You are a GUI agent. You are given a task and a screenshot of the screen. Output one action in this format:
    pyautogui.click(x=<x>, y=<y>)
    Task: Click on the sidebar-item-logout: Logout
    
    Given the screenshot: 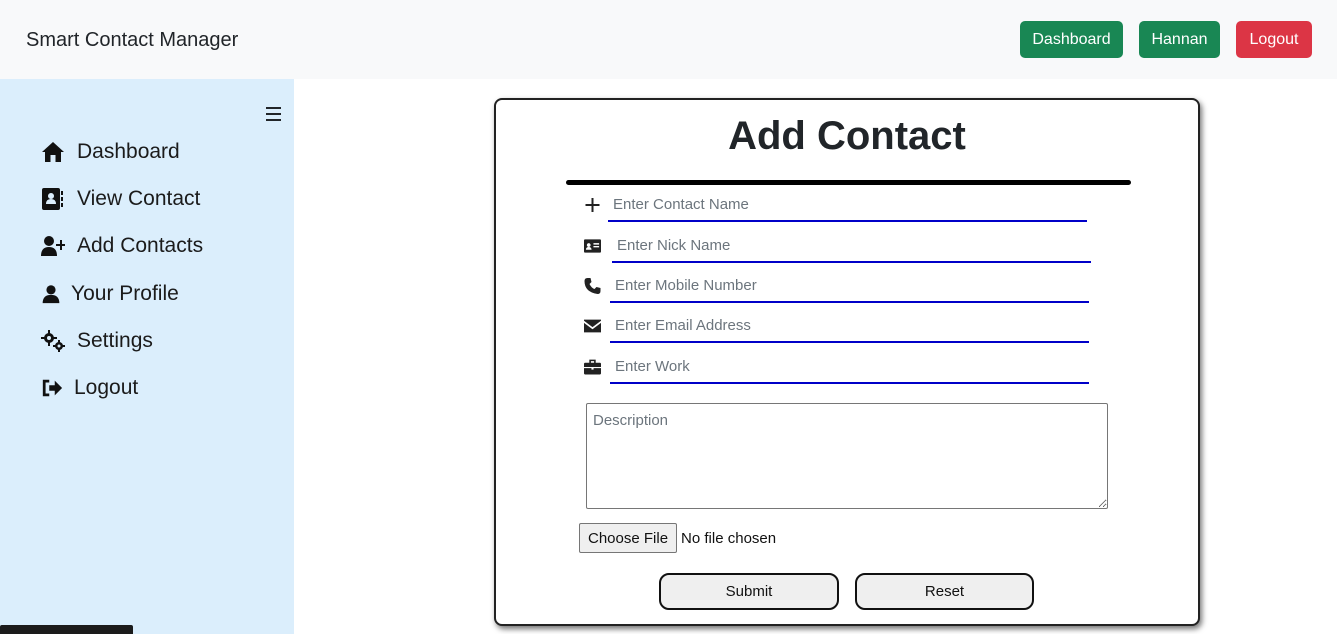 What is the action you would take?
    pyautogui.click(x=89, y=388)
    